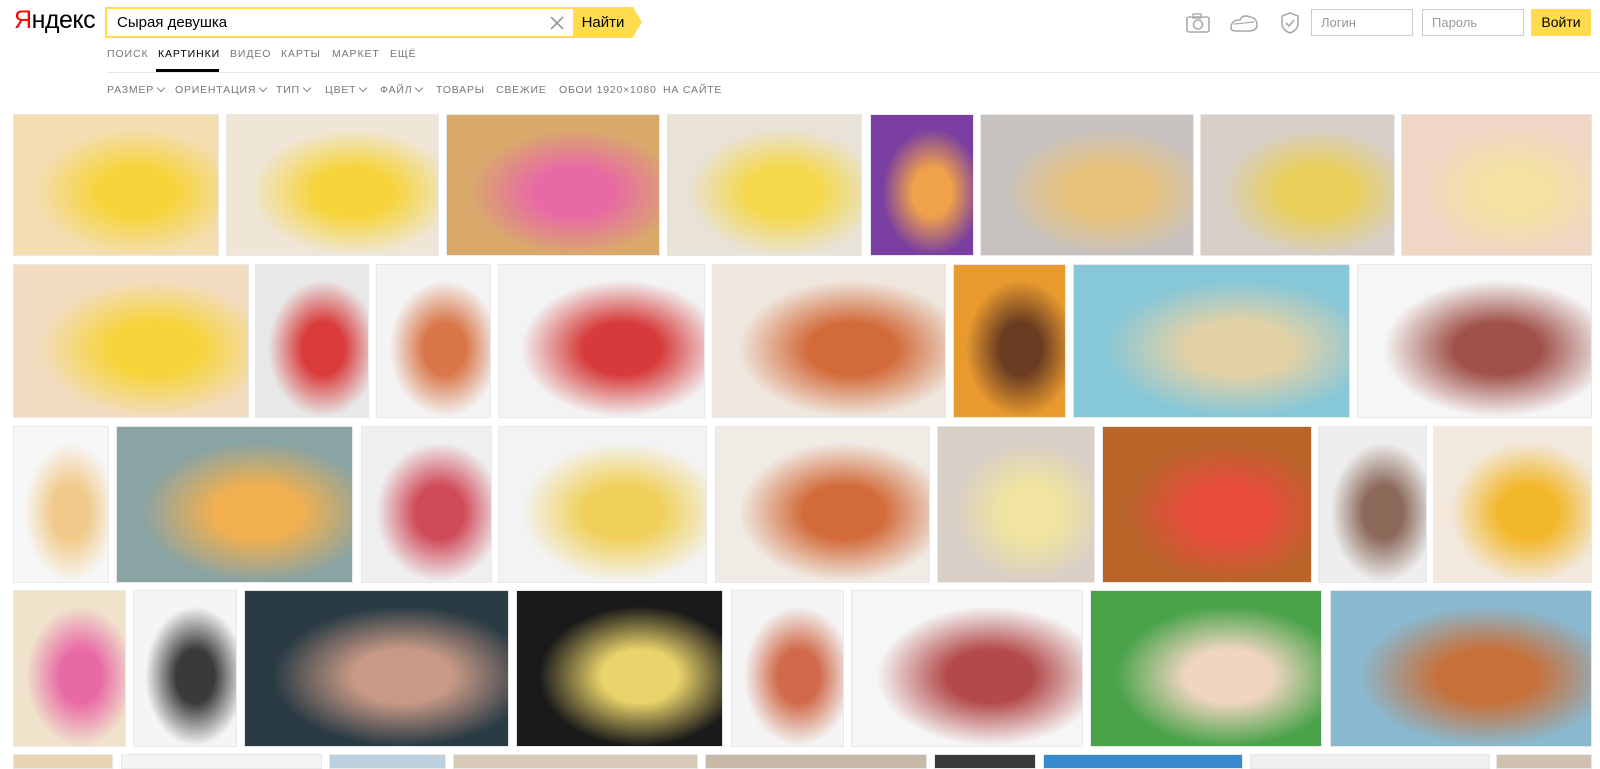  What do you see at coordinates (356, 54) in the screenshot?
I see `tab-market: Маркет` at bounding box center [356, 54].